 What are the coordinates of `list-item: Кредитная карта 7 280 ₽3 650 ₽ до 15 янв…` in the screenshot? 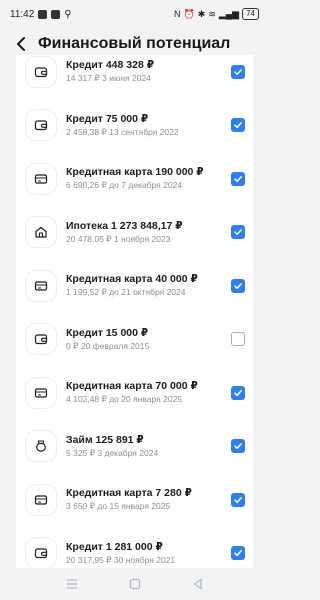 It's located at (134, 500).